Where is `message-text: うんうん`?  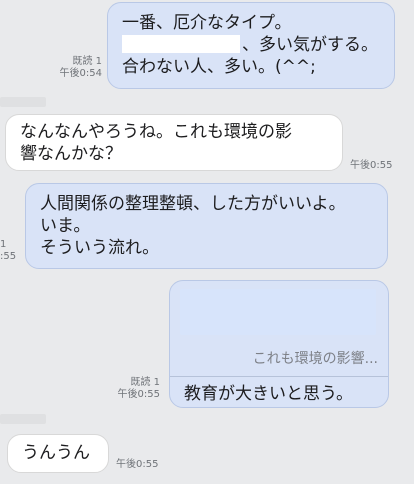 message-text: うんうん is located at coordinates (56, 453).